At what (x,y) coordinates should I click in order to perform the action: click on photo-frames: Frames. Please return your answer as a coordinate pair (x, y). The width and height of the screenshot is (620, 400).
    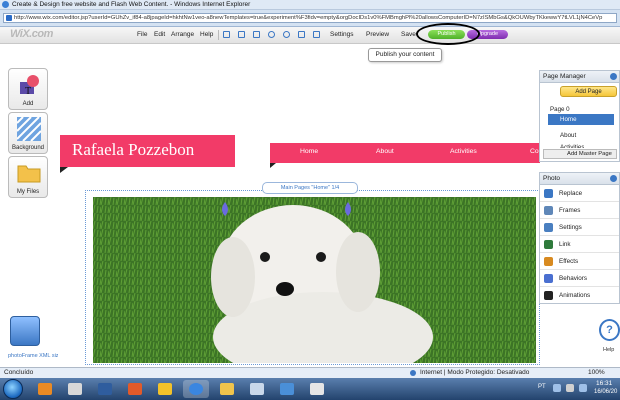
    Looking at the image, I should click on (579, 210).